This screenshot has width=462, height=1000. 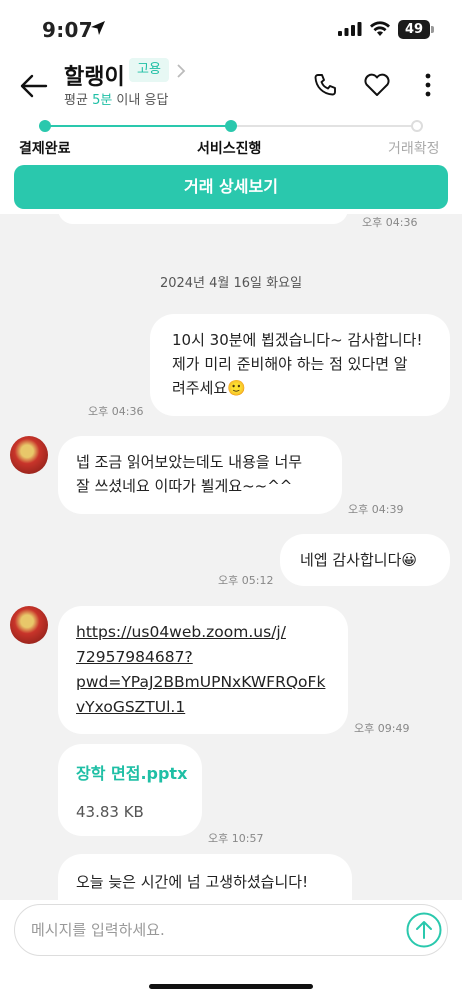 What do you see at coordinates (417, 126) in the screenshot?
I see `step-dot-pending` at bounding box center [417, 126].